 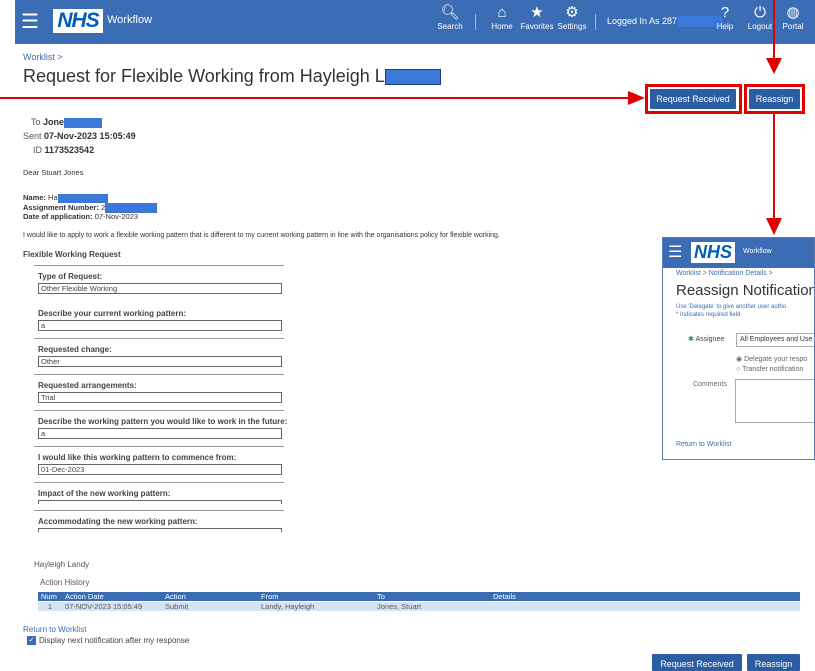 What do you see at coordinates (739, 359) in the screenshot?
I see `radio-selected-icon: ◉` at bounding box center [739, 359].